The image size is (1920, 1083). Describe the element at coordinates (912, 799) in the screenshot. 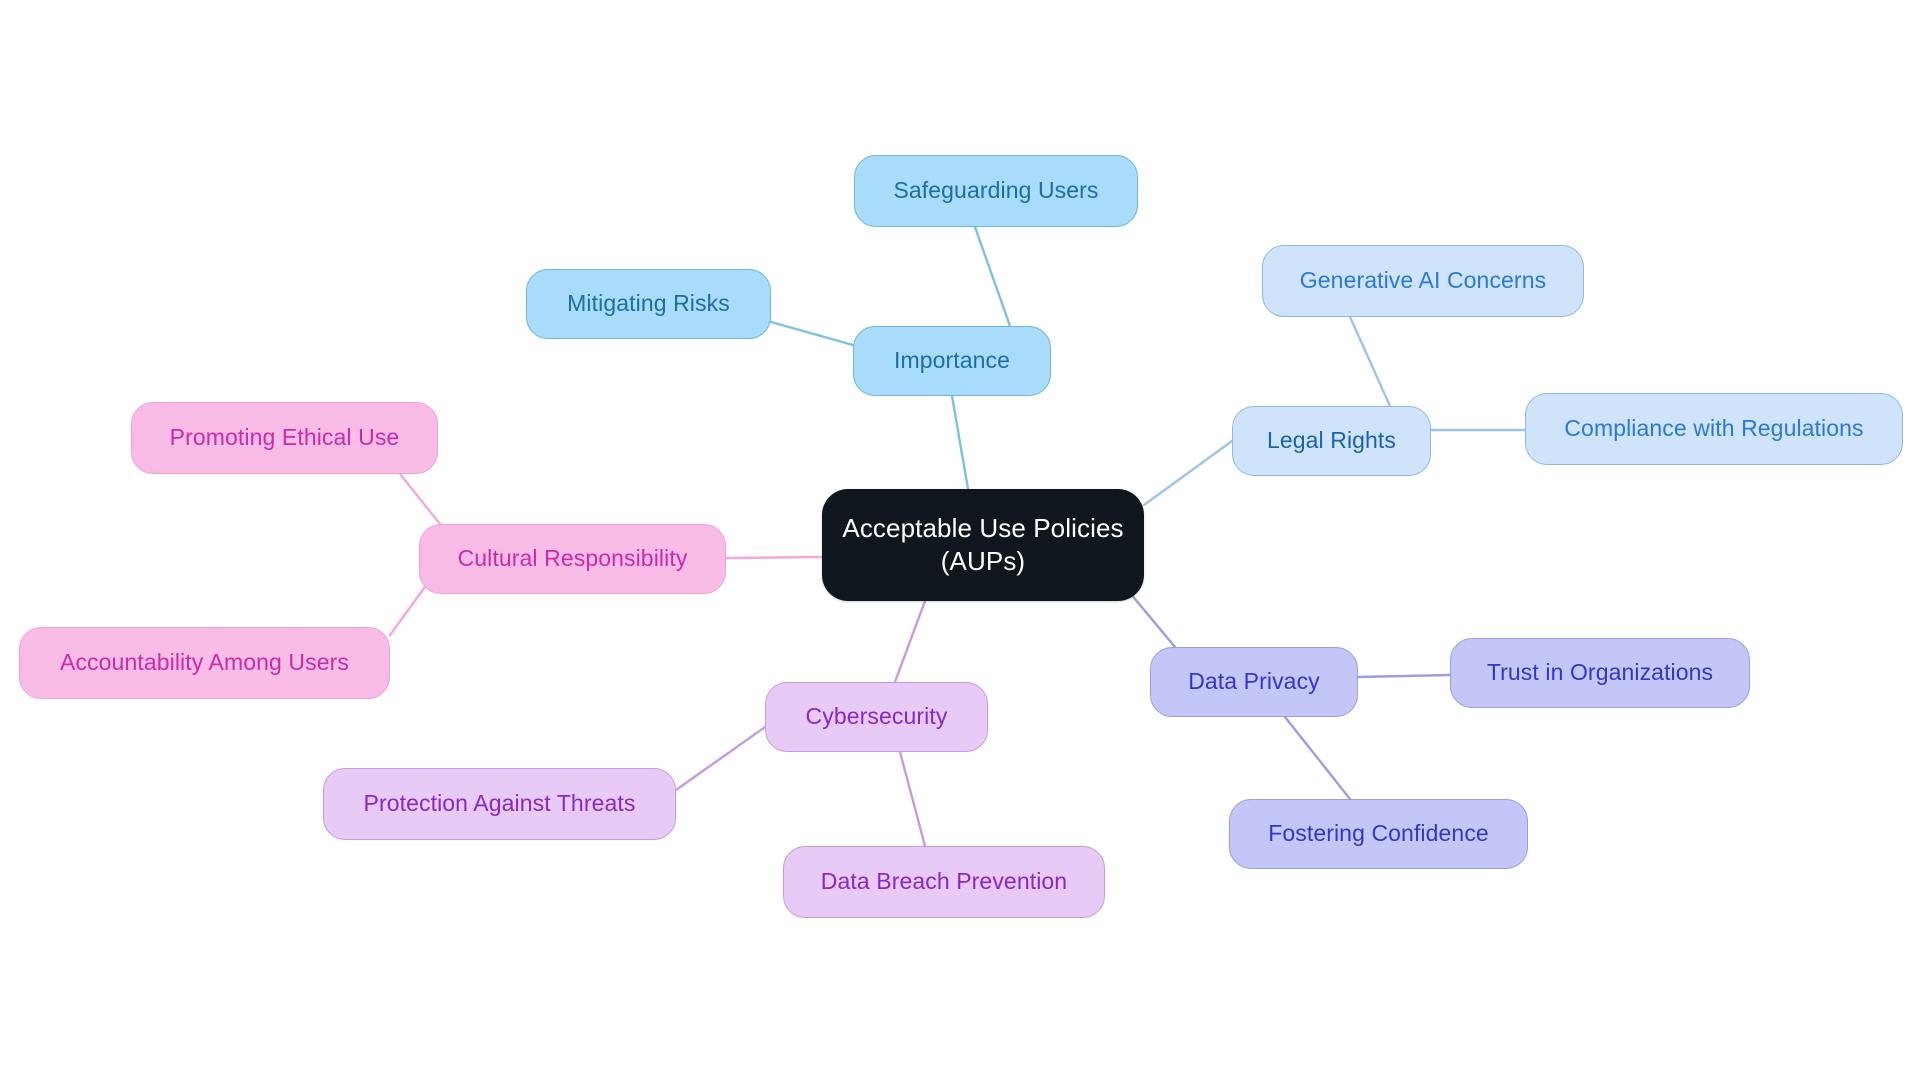

I see `edge-cybersecurity-databreach` at that location.